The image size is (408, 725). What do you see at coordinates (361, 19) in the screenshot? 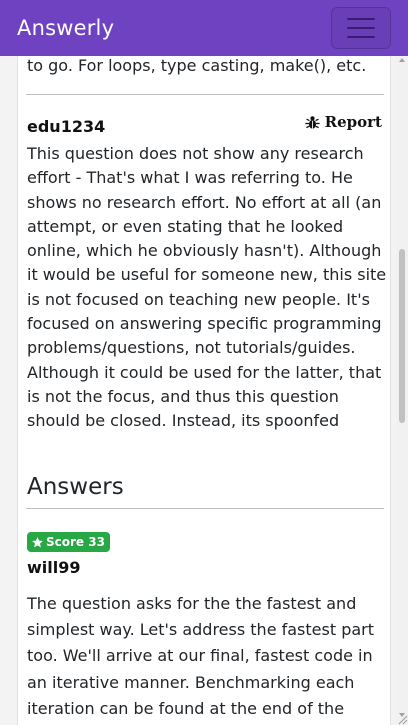
I see `hamburger-menu-icon` at bounding box center [361, 19].